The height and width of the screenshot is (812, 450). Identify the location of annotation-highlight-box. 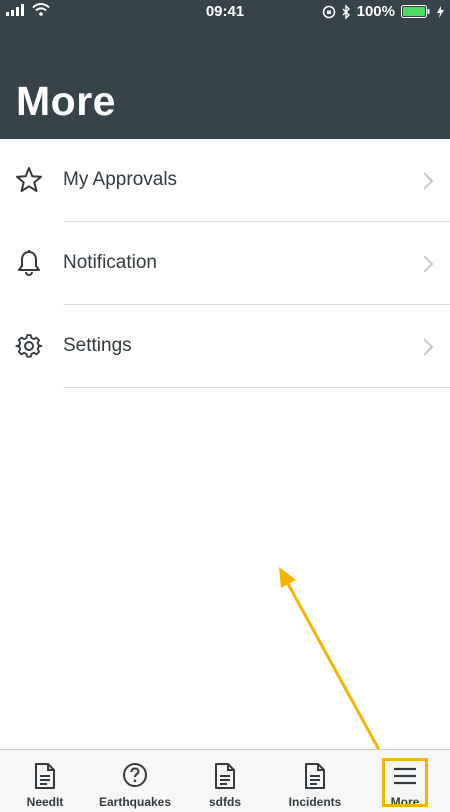
(405, 782).